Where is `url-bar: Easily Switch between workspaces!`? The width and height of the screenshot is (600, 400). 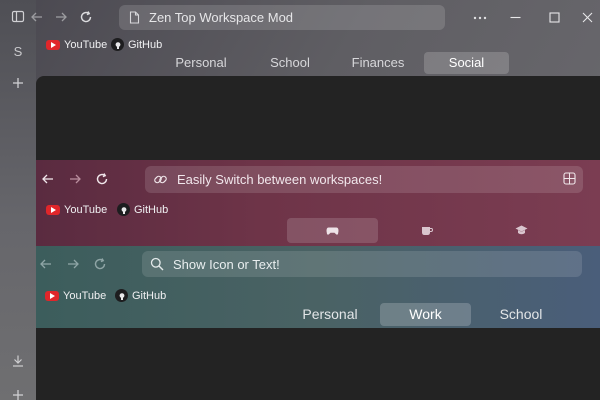
url-bar: Easily Switch between workspaces! is located at coordinates (364, 179).